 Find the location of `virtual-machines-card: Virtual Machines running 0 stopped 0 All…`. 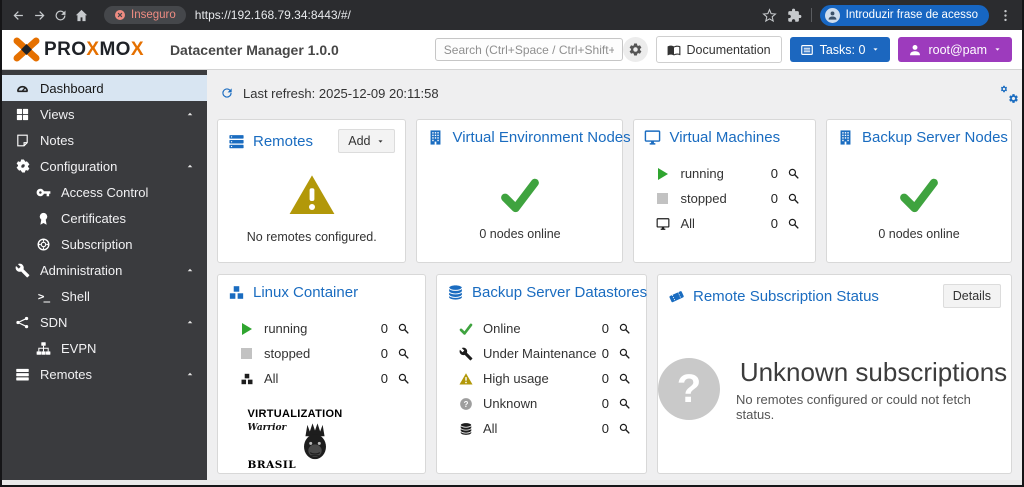

virtual-machines-card: Virtual Machines running 0 stopped 0 All… is located at coordinates (724, 191).